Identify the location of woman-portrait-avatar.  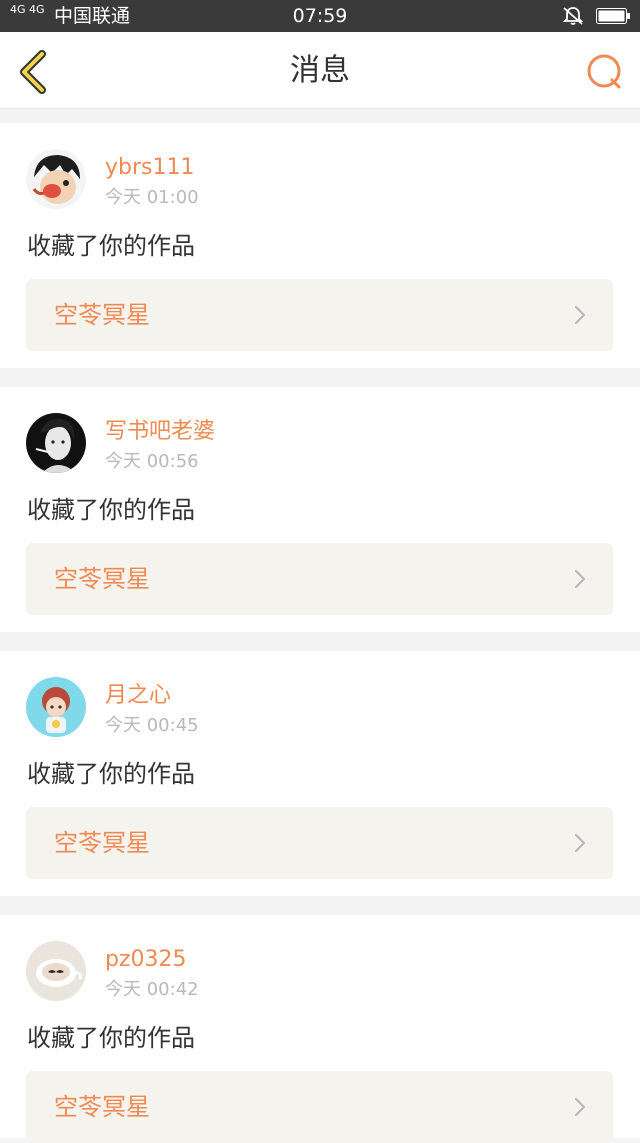
(56, 443).